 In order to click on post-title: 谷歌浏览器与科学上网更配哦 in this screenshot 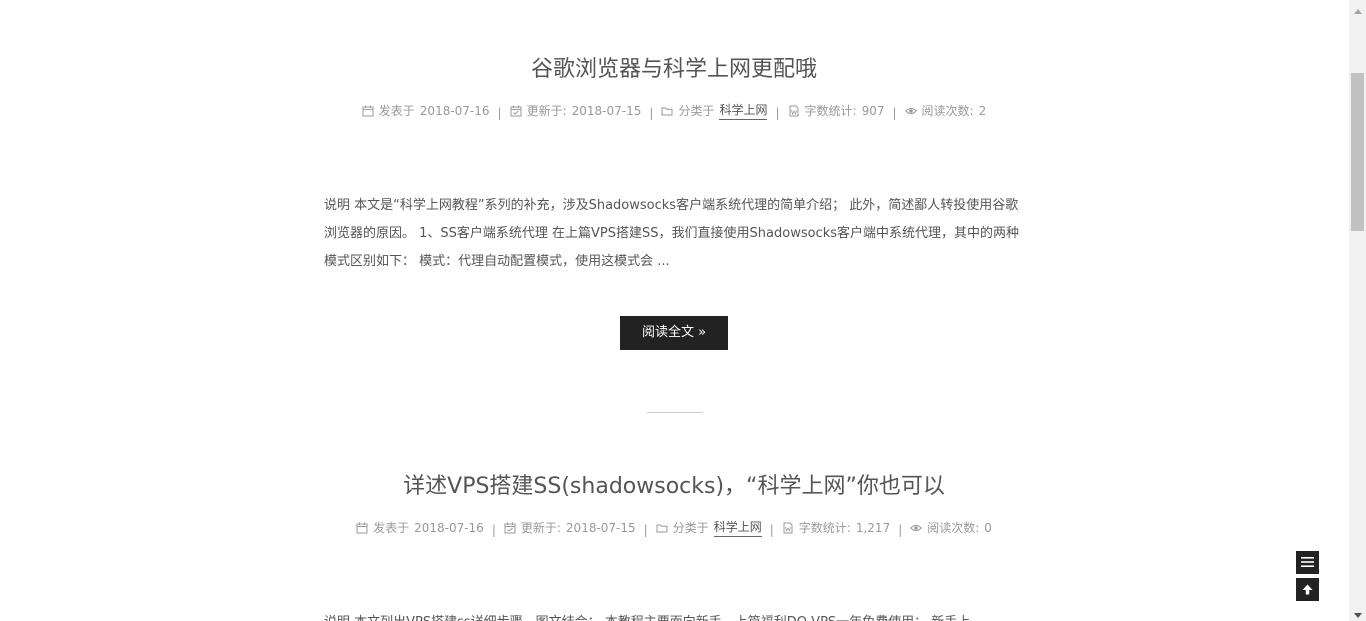, I will do `click(674, 70)`.